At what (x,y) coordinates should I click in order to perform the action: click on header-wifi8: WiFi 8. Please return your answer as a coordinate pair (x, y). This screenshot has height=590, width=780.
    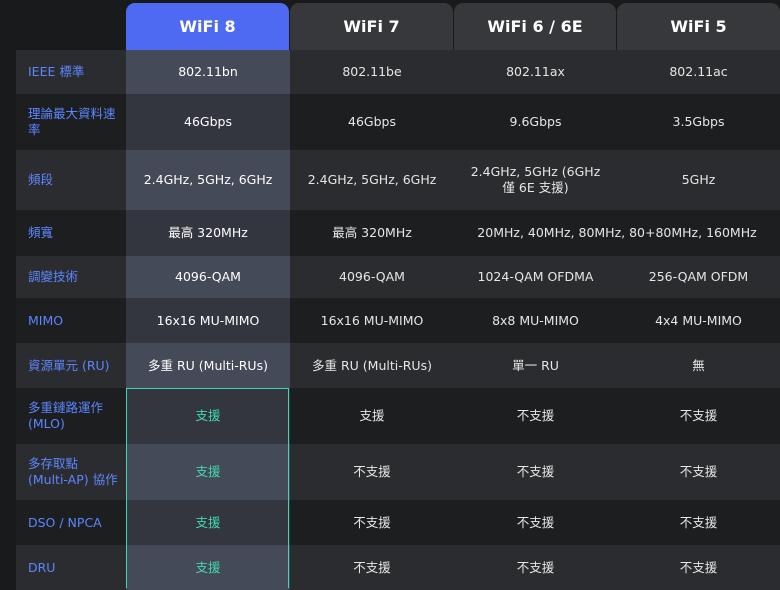
    Looking at the image, I should click on (207, 26).